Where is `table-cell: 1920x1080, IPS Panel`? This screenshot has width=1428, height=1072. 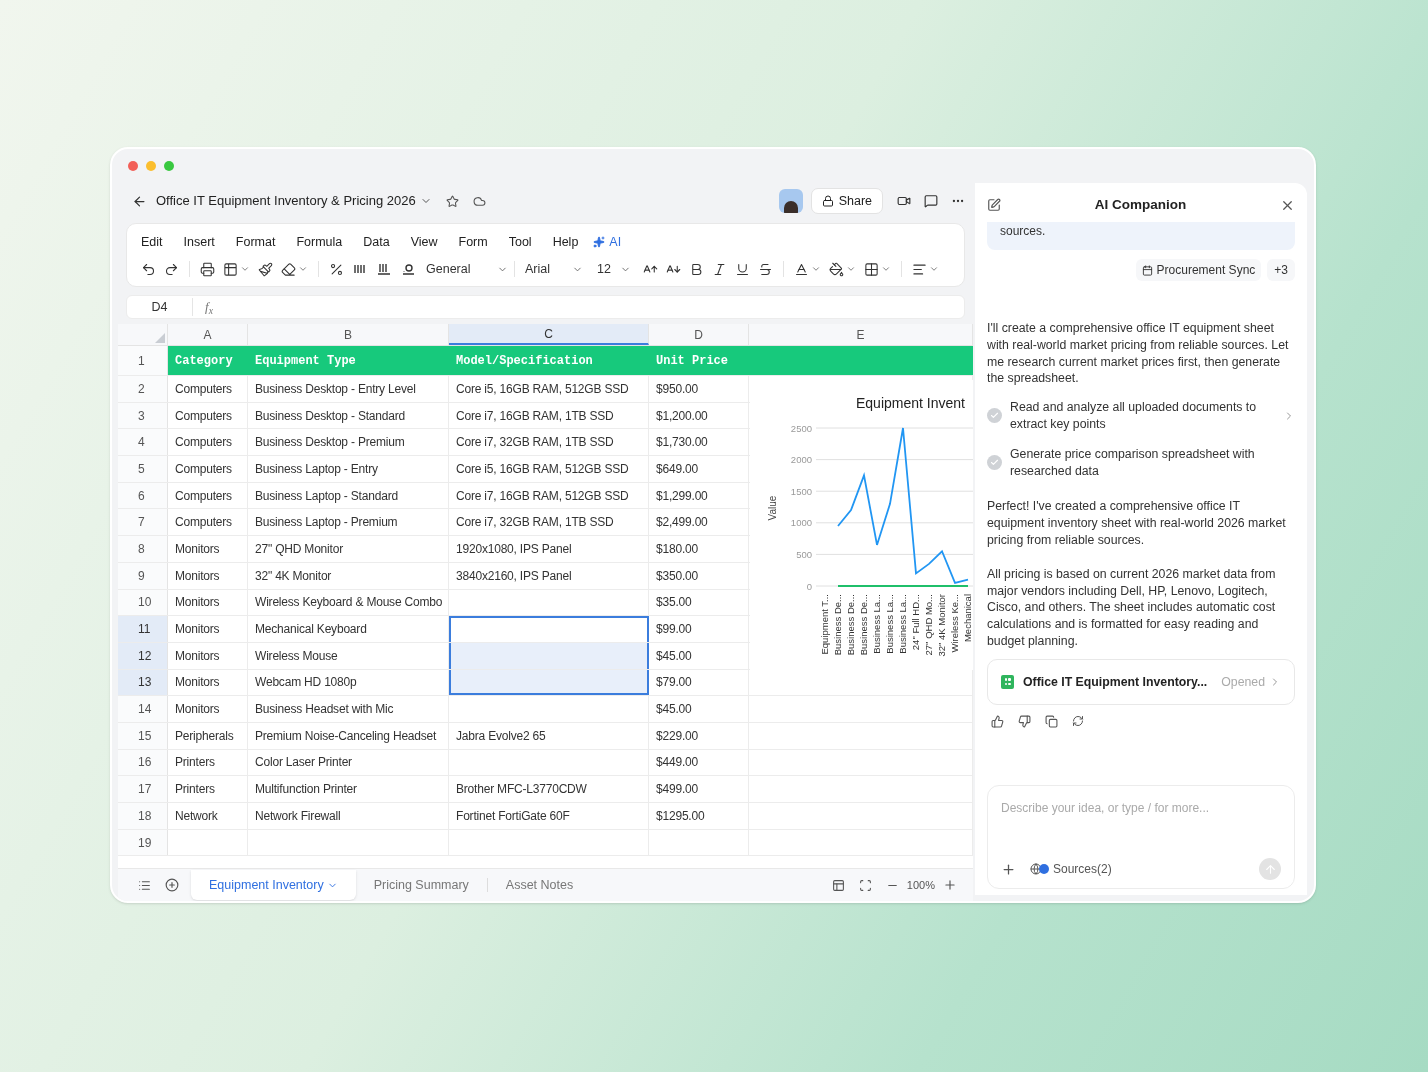
table-cell: 1920x1080, IPS Panel is located at coordinates (549, 549).